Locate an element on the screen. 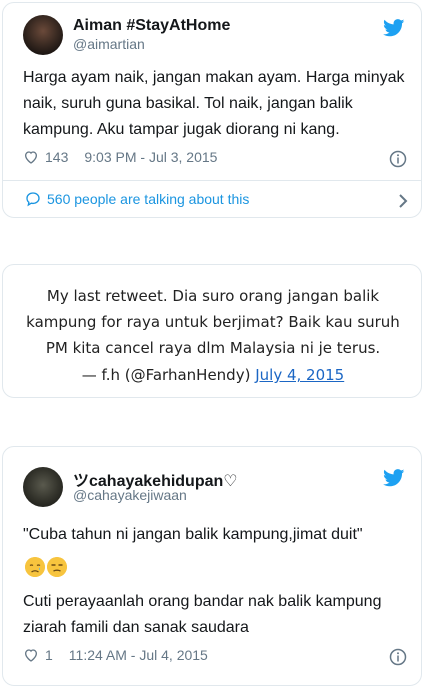  divider is located at coordinates (212, 180).